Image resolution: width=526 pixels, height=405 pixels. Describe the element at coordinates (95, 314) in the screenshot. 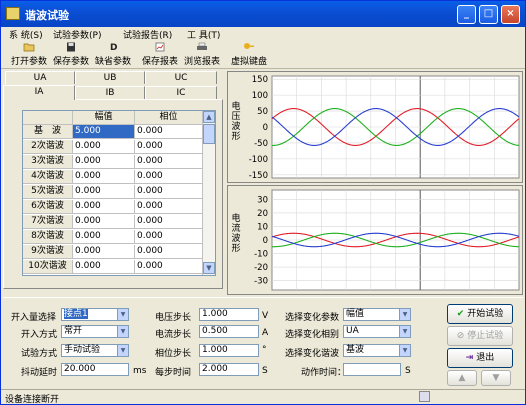

I see `input-select-dropdown: 接点1 ▼` at that location.